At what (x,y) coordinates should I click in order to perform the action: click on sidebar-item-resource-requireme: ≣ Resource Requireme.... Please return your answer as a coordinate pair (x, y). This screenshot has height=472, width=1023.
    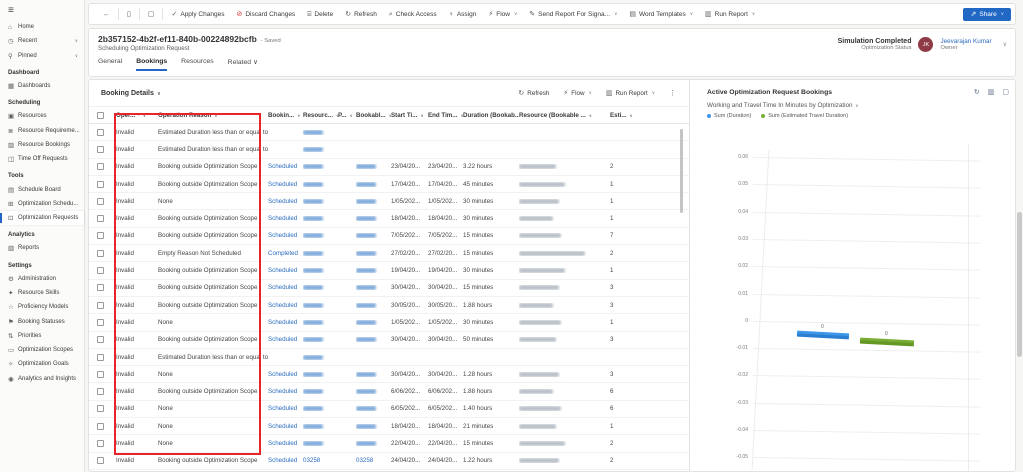
    Looking at the image, I should click on (42, 130).